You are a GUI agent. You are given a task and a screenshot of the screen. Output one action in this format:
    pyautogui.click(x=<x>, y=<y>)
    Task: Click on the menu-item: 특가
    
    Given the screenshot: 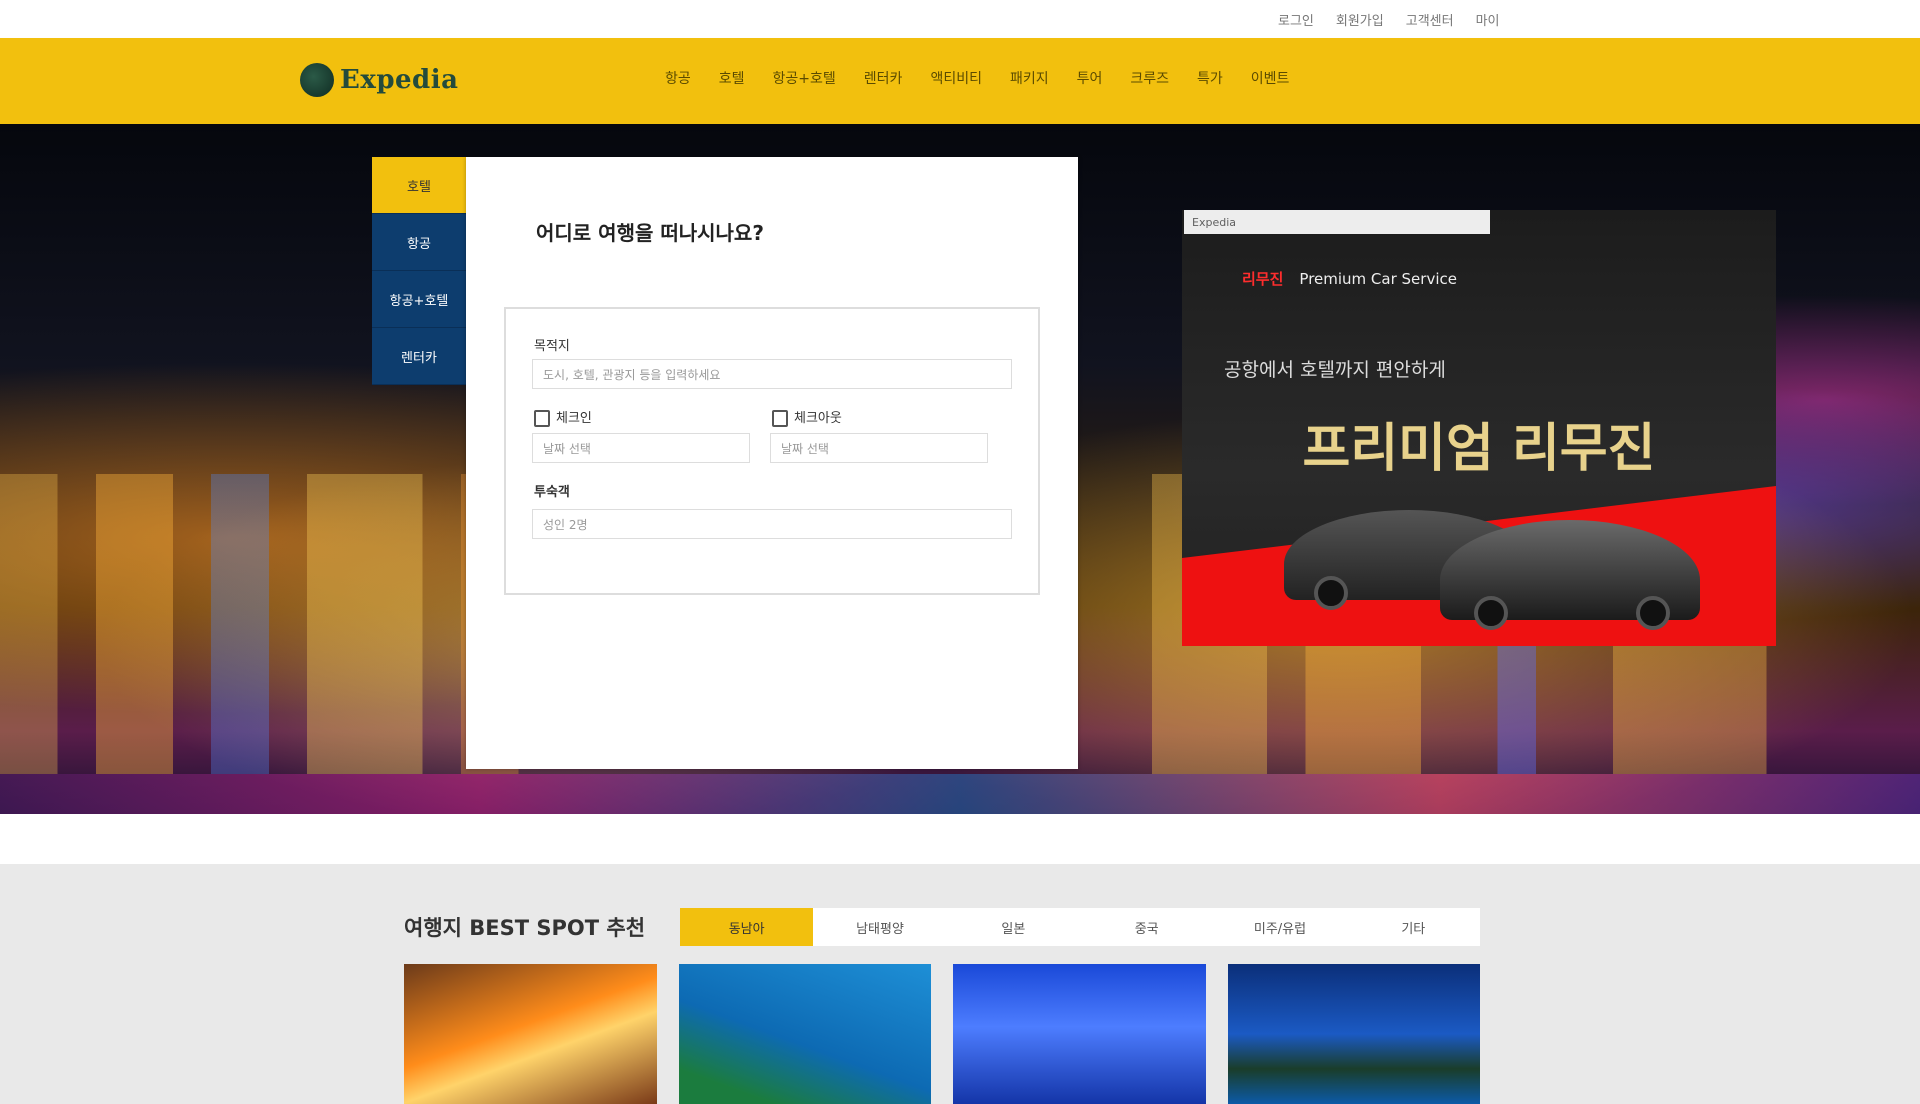 What is the action you would take?
    pyautogui.click(x=1210, y=78)
    